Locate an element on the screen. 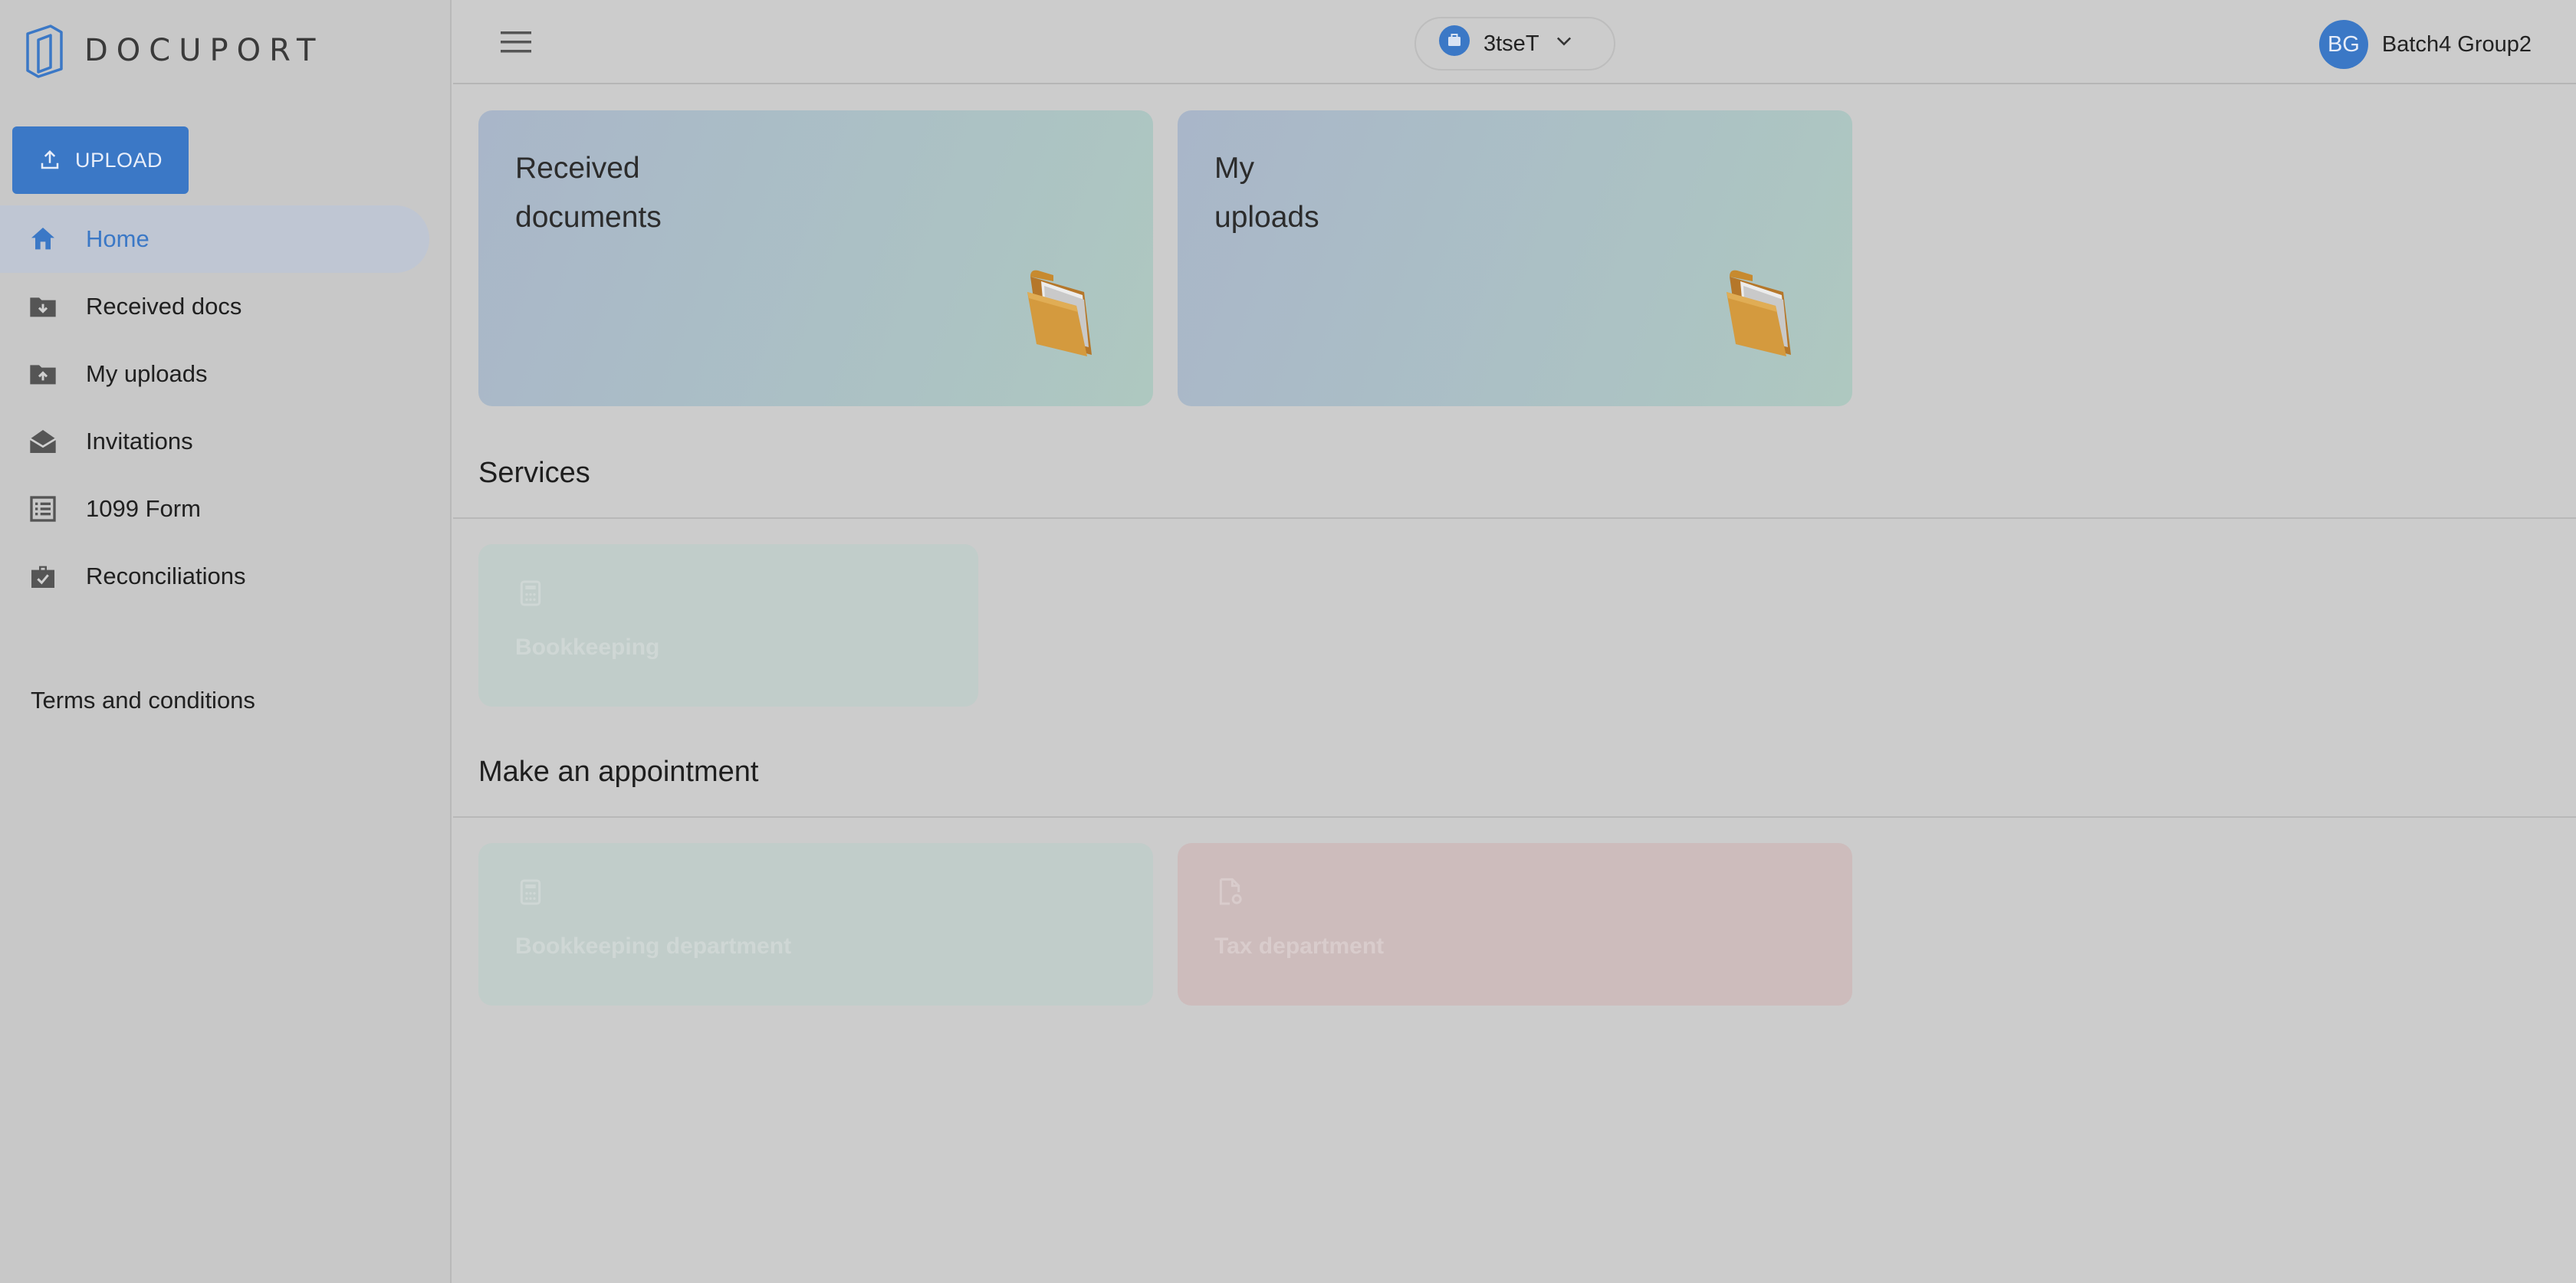 The image size is (2576, 1283). company-selector: 3tseT is located at coordinates (1515, 44).